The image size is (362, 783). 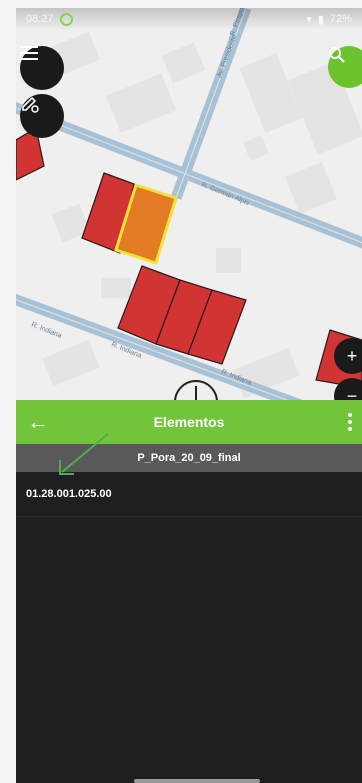 I want to click on signal-icon: ▮, so click(x=320, y=19).